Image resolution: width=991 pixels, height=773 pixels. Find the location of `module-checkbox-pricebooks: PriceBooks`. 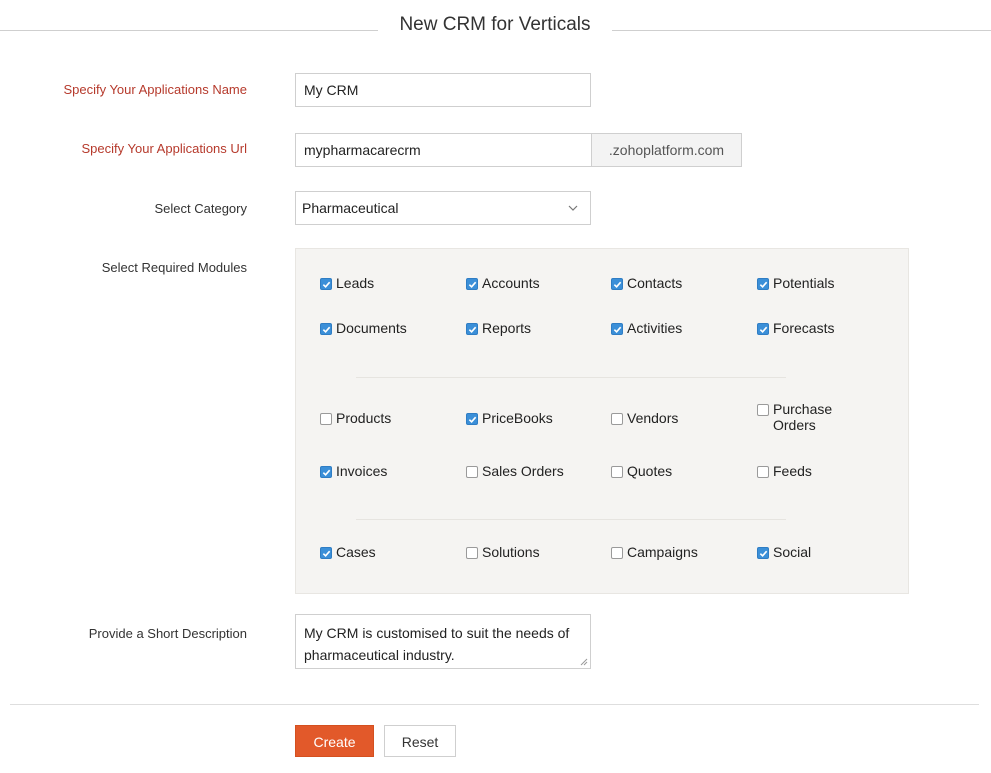

module-checkbox-pricebooks: PriceBooks is located at coordinates (509, 418).